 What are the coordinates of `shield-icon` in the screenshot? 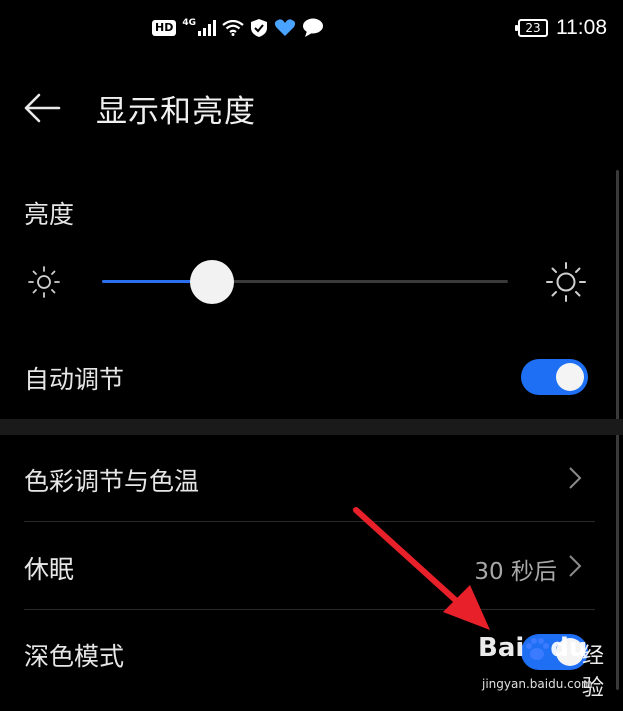 It's located at (259, 28).